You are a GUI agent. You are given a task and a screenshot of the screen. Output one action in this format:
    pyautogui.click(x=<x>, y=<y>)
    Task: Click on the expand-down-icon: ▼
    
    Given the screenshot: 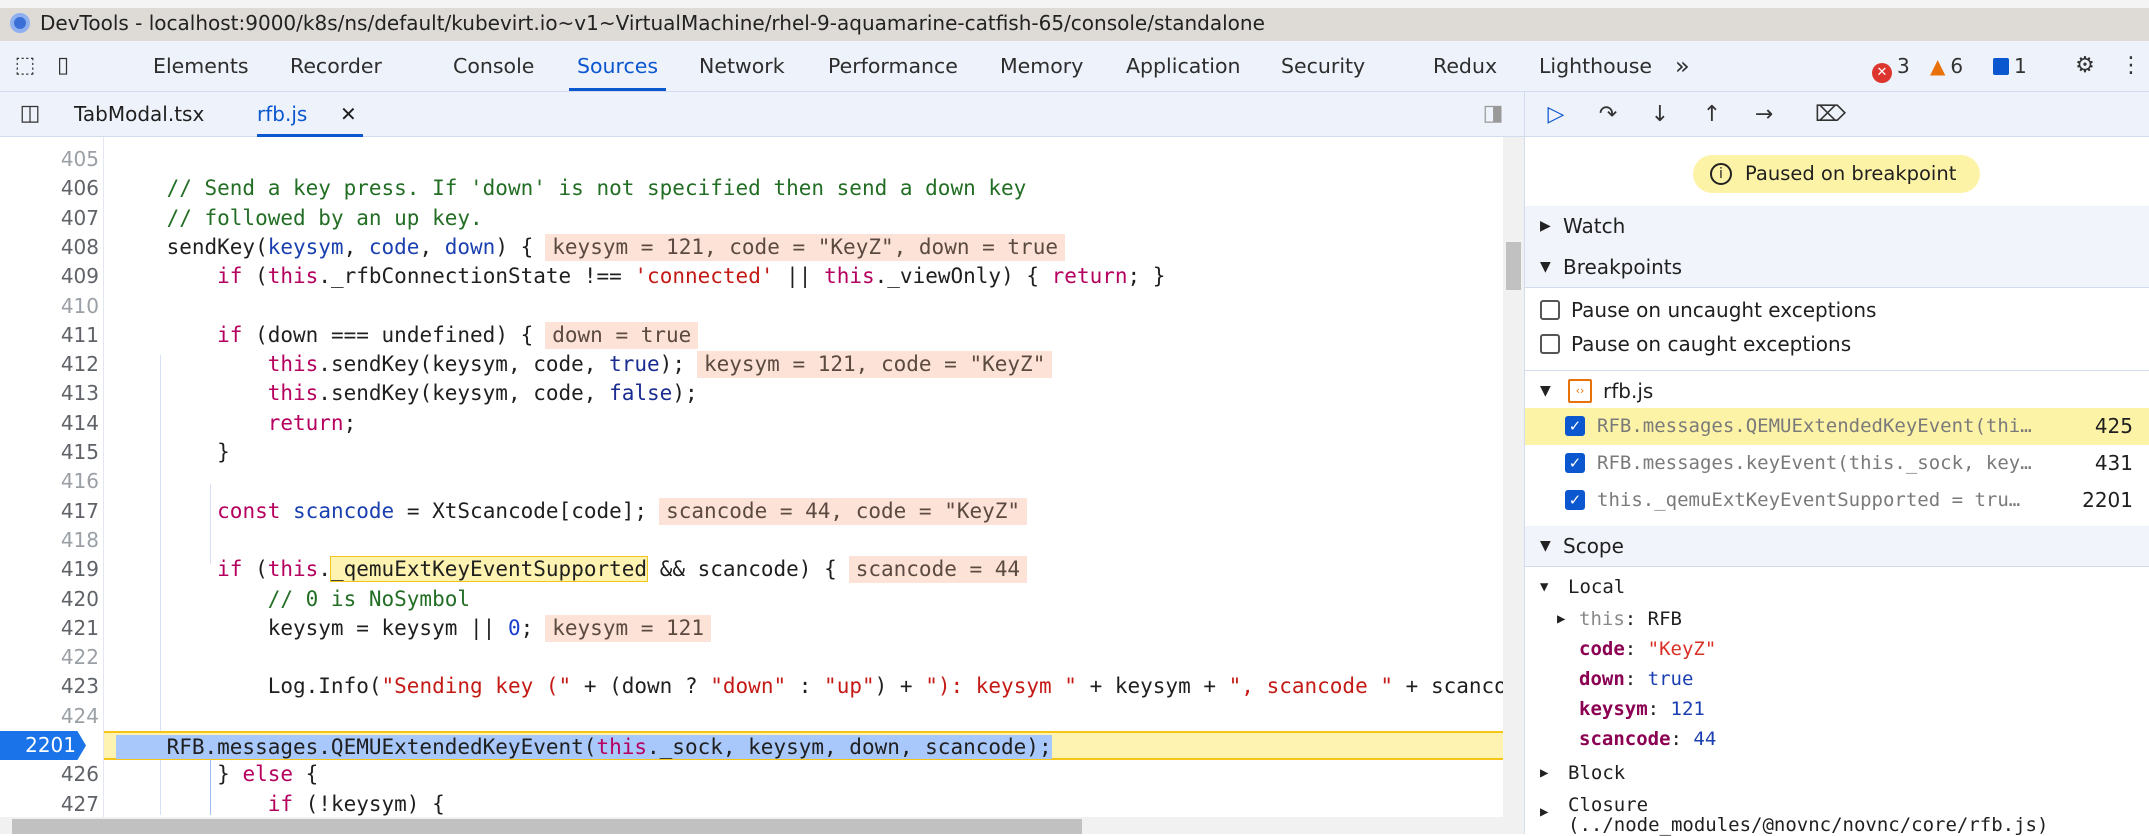 What is the action you would take?
    pyautogui.click(x=1544, y=587)
    